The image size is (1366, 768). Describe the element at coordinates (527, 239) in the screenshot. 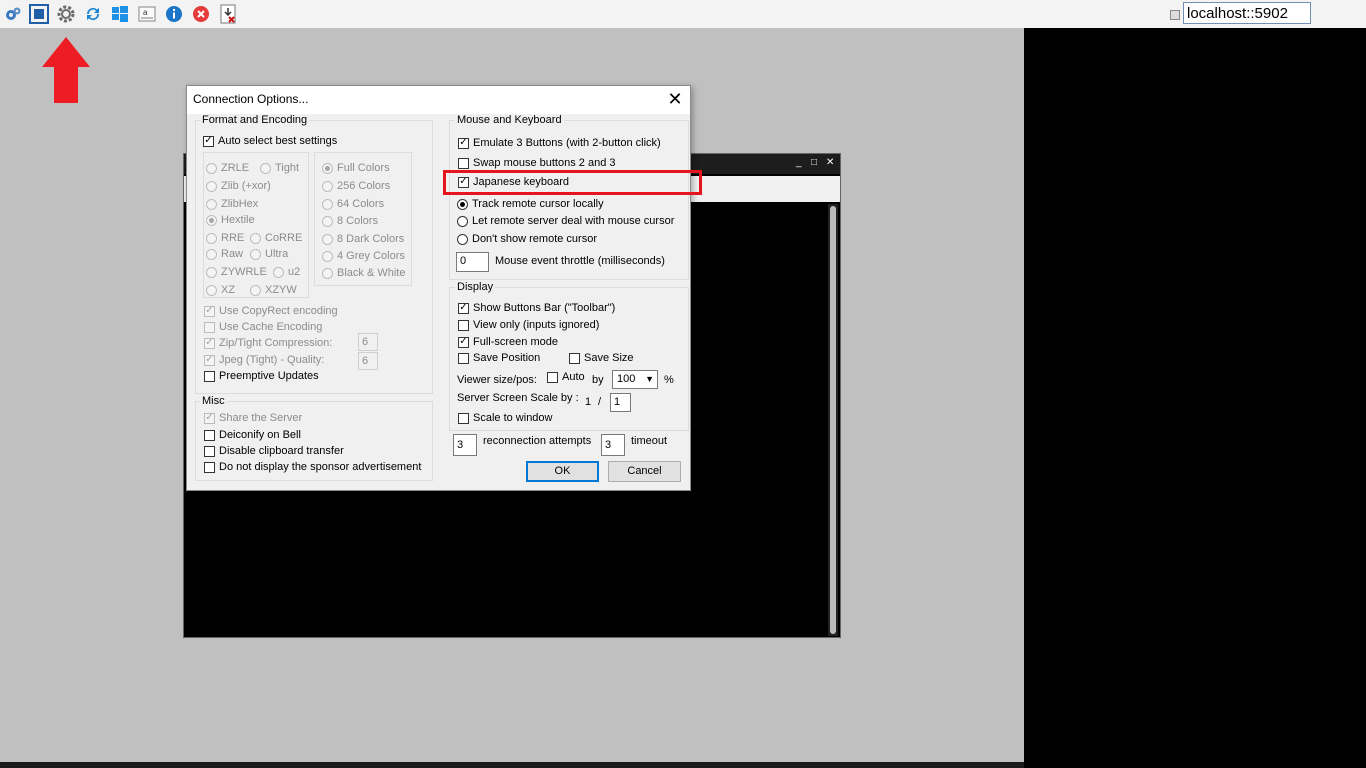

I see `hide-cursor-radio: Don't show remote cursor` at that location.